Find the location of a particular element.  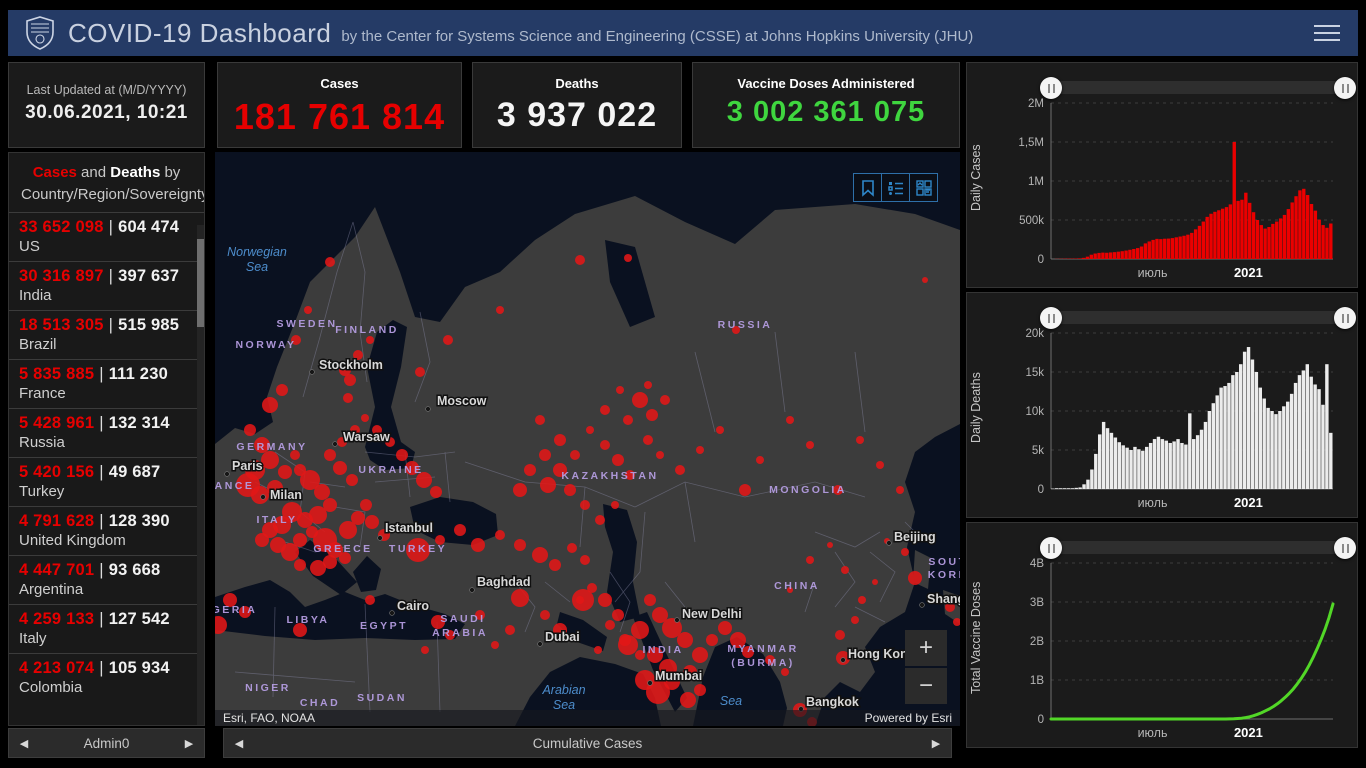

legend-icon is located at coordinates (895, 187).